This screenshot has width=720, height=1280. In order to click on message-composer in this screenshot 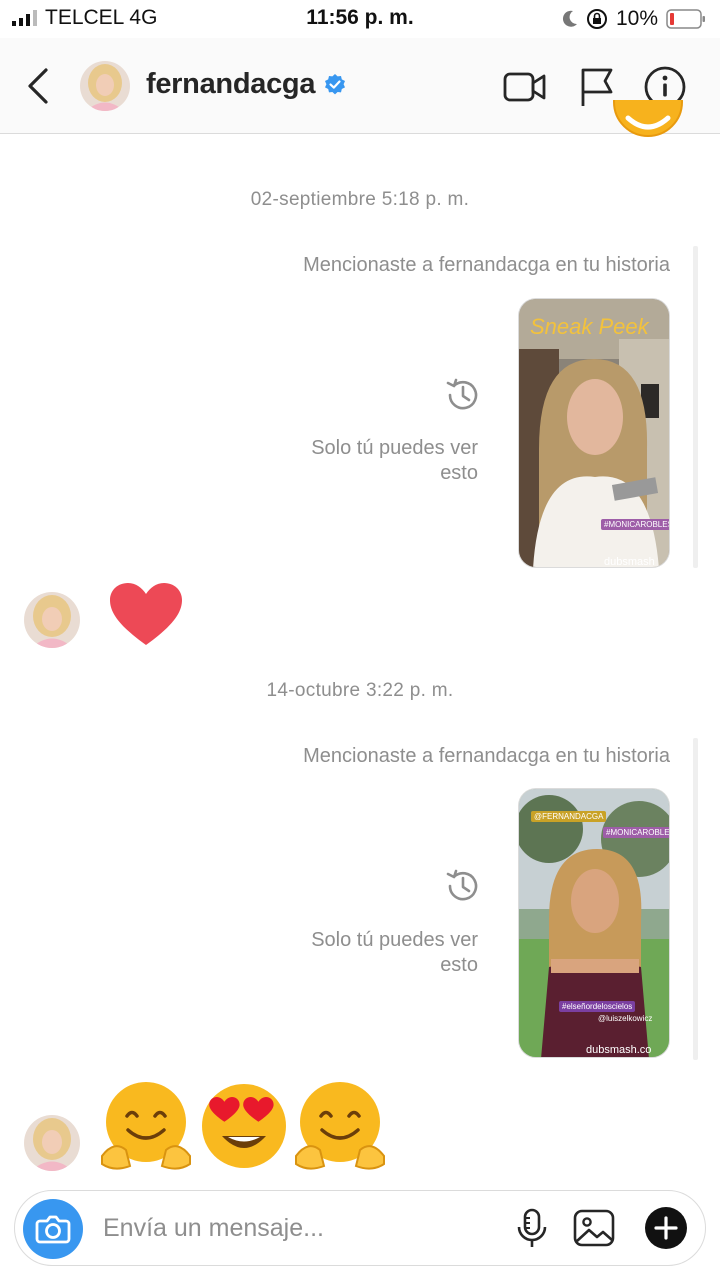, I will do `click(360, 1228)`.